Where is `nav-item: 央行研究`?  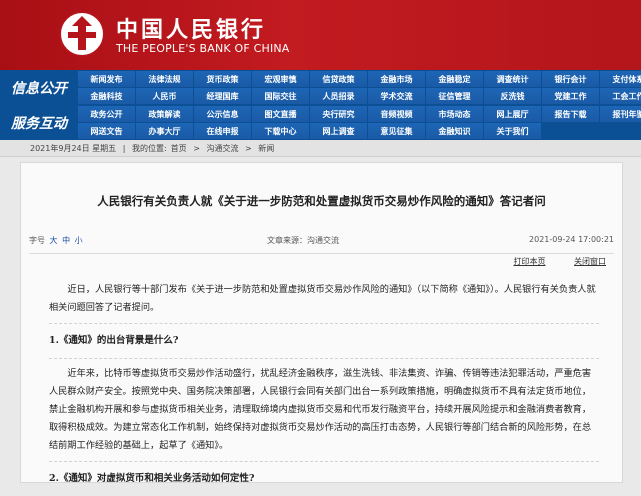
nav-item: 央行研究 is located at coordinates (338, 114).